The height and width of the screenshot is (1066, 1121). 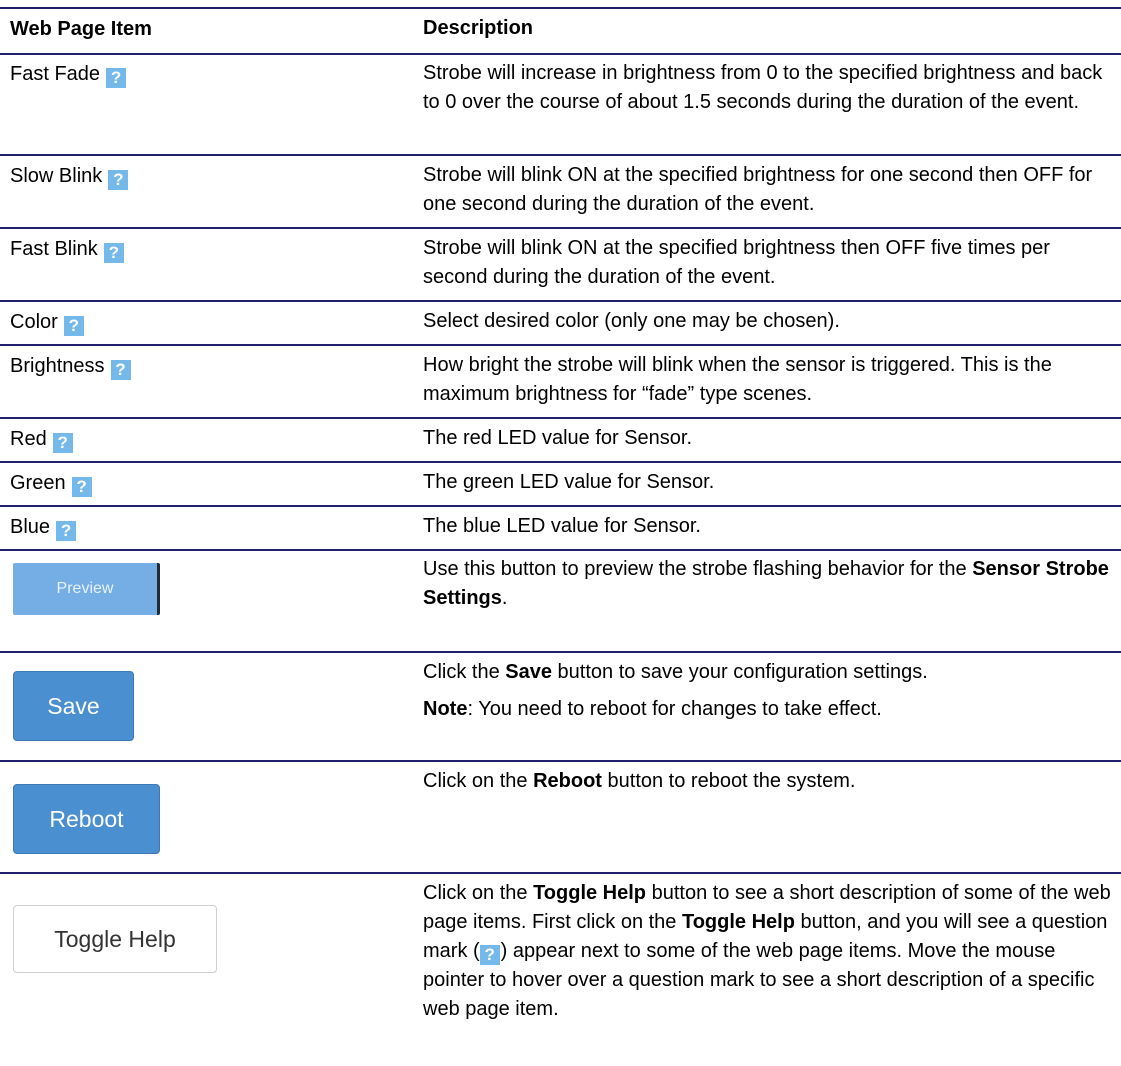 I want to click on item-label: Green, so click(x=38, y=483).